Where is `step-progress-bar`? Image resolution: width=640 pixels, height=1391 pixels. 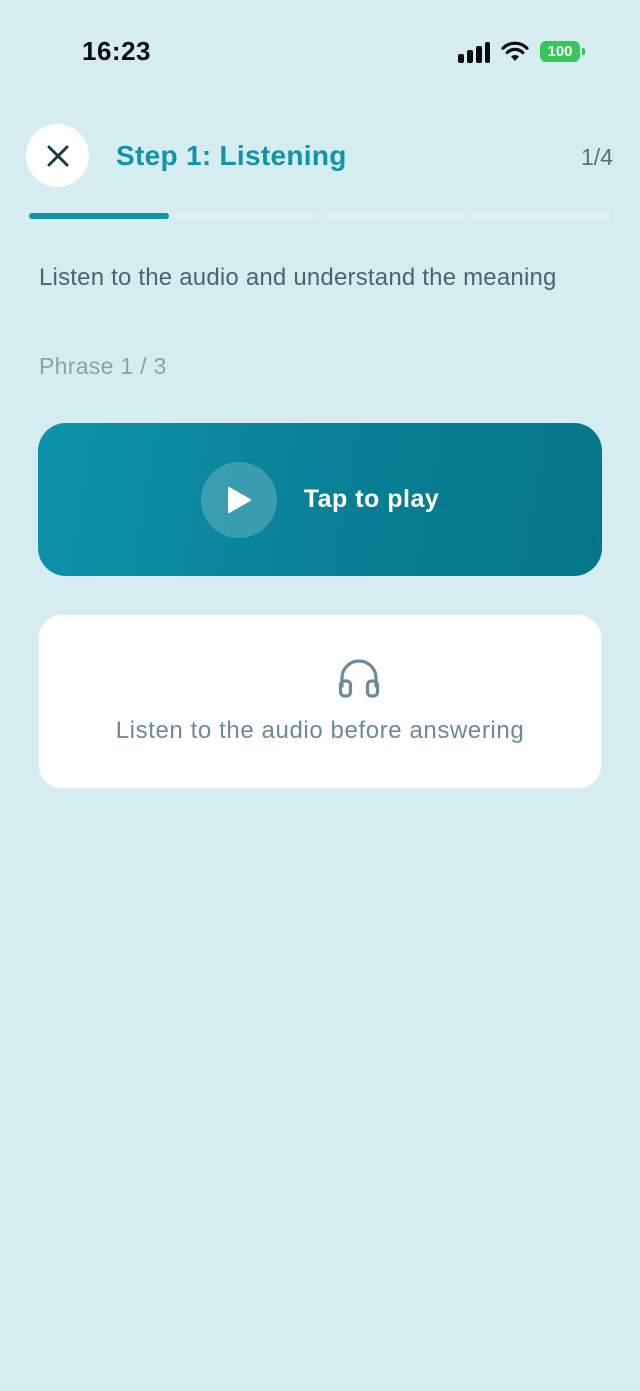 step-progress-bar is located at coordinates (320, 216).